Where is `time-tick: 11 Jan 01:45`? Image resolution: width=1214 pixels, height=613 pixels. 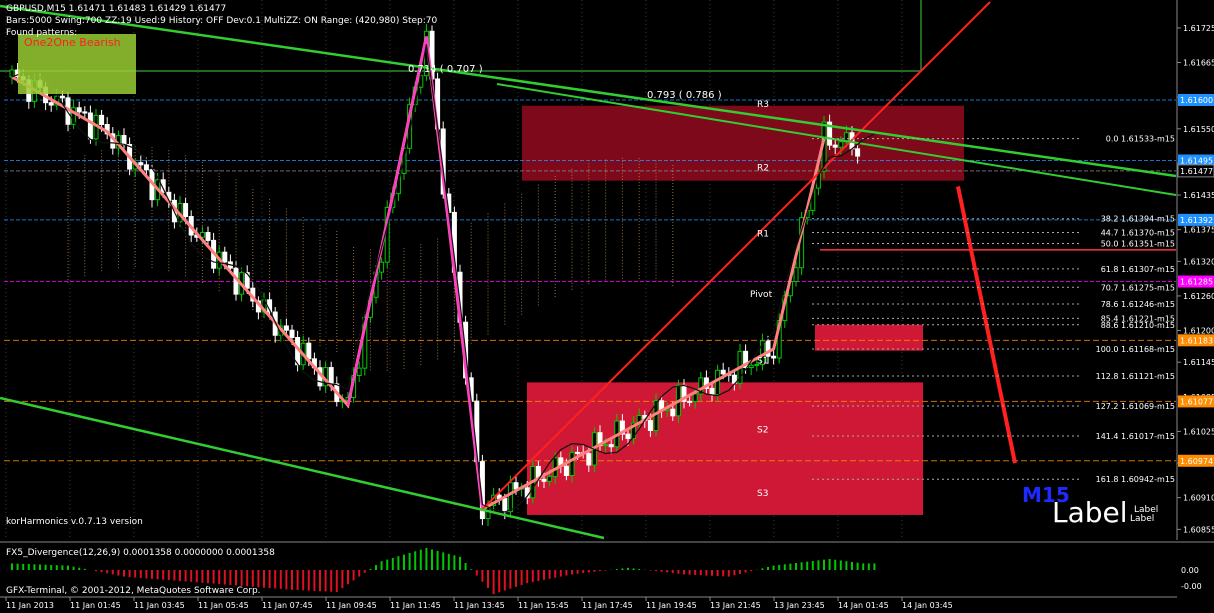 time-tick: 11 Jan 01:45 is located at coordinates (95, 605).